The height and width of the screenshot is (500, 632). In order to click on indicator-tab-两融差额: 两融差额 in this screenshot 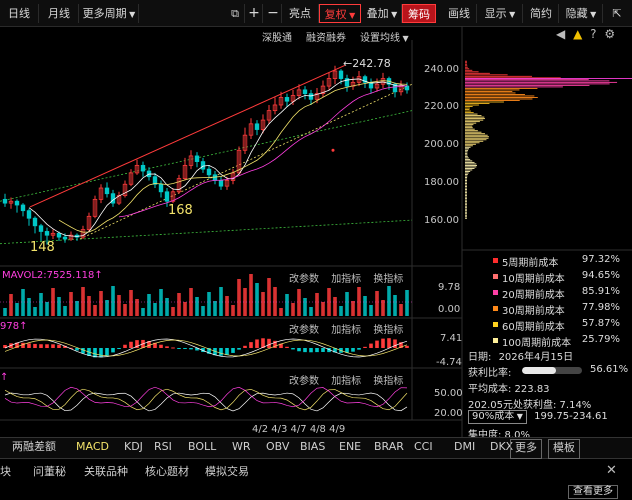, I will do `click(34, 447)`.